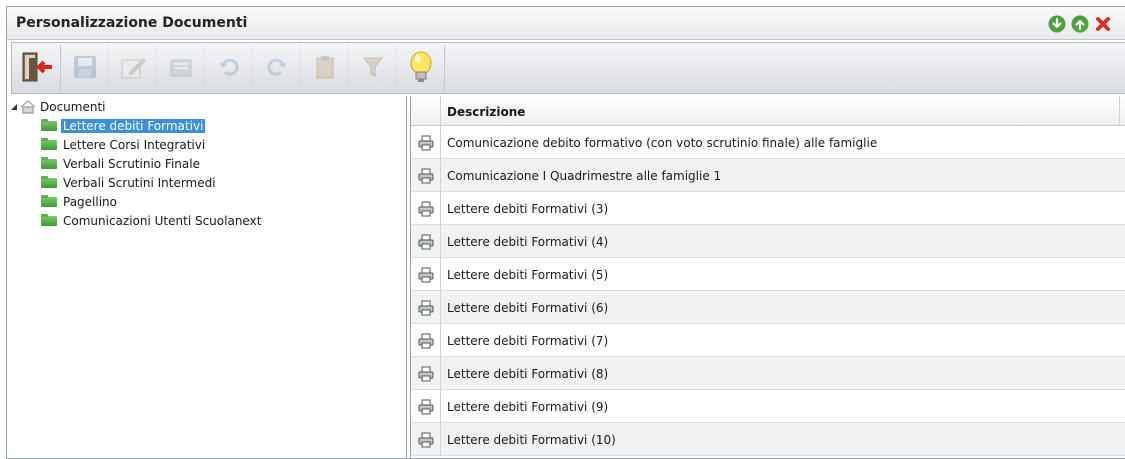 The width and height of the screenshot is (1125, 459). I want to click on edit-button, so click(133, 68).